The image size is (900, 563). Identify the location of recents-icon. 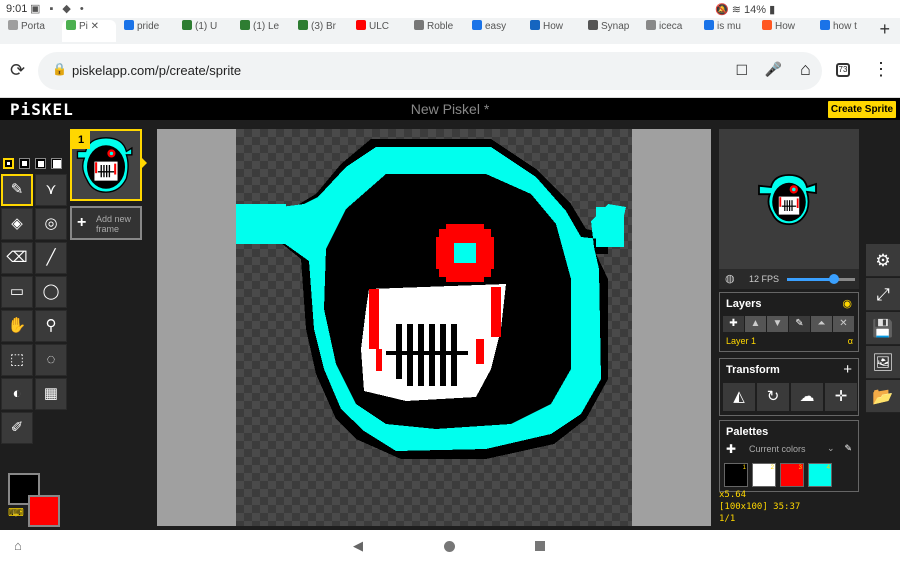
(540, 546).